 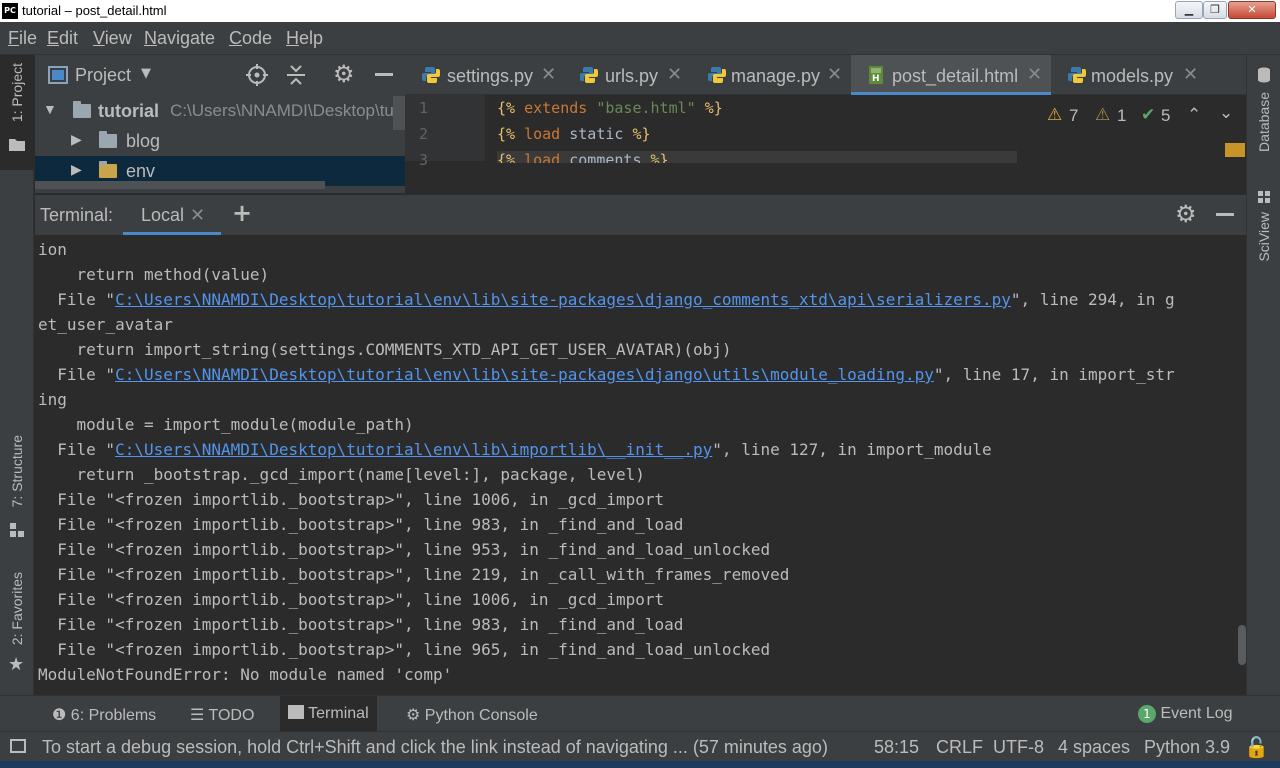 What do you see at coordinates (222, 715) in the screenshot?
I see `tool-todo: ☰ TODO` at bounding box center [222, 715].